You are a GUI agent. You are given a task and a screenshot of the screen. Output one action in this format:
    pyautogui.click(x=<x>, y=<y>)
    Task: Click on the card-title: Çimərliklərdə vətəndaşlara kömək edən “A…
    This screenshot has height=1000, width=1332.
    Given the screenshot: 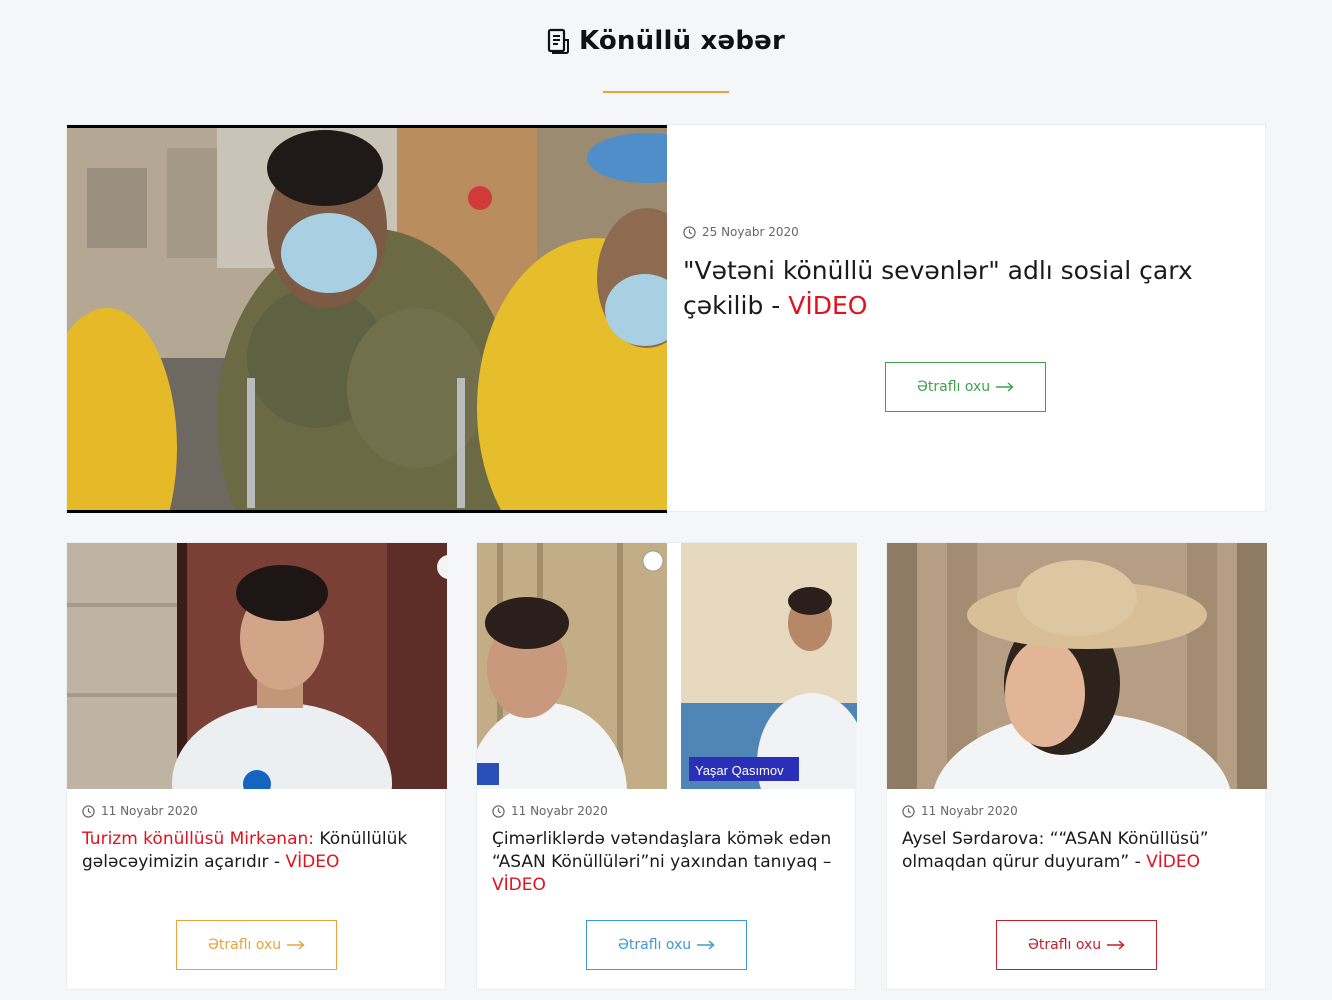 What is the action you would take?
    pyautogui.click(x=666, y=862)
    